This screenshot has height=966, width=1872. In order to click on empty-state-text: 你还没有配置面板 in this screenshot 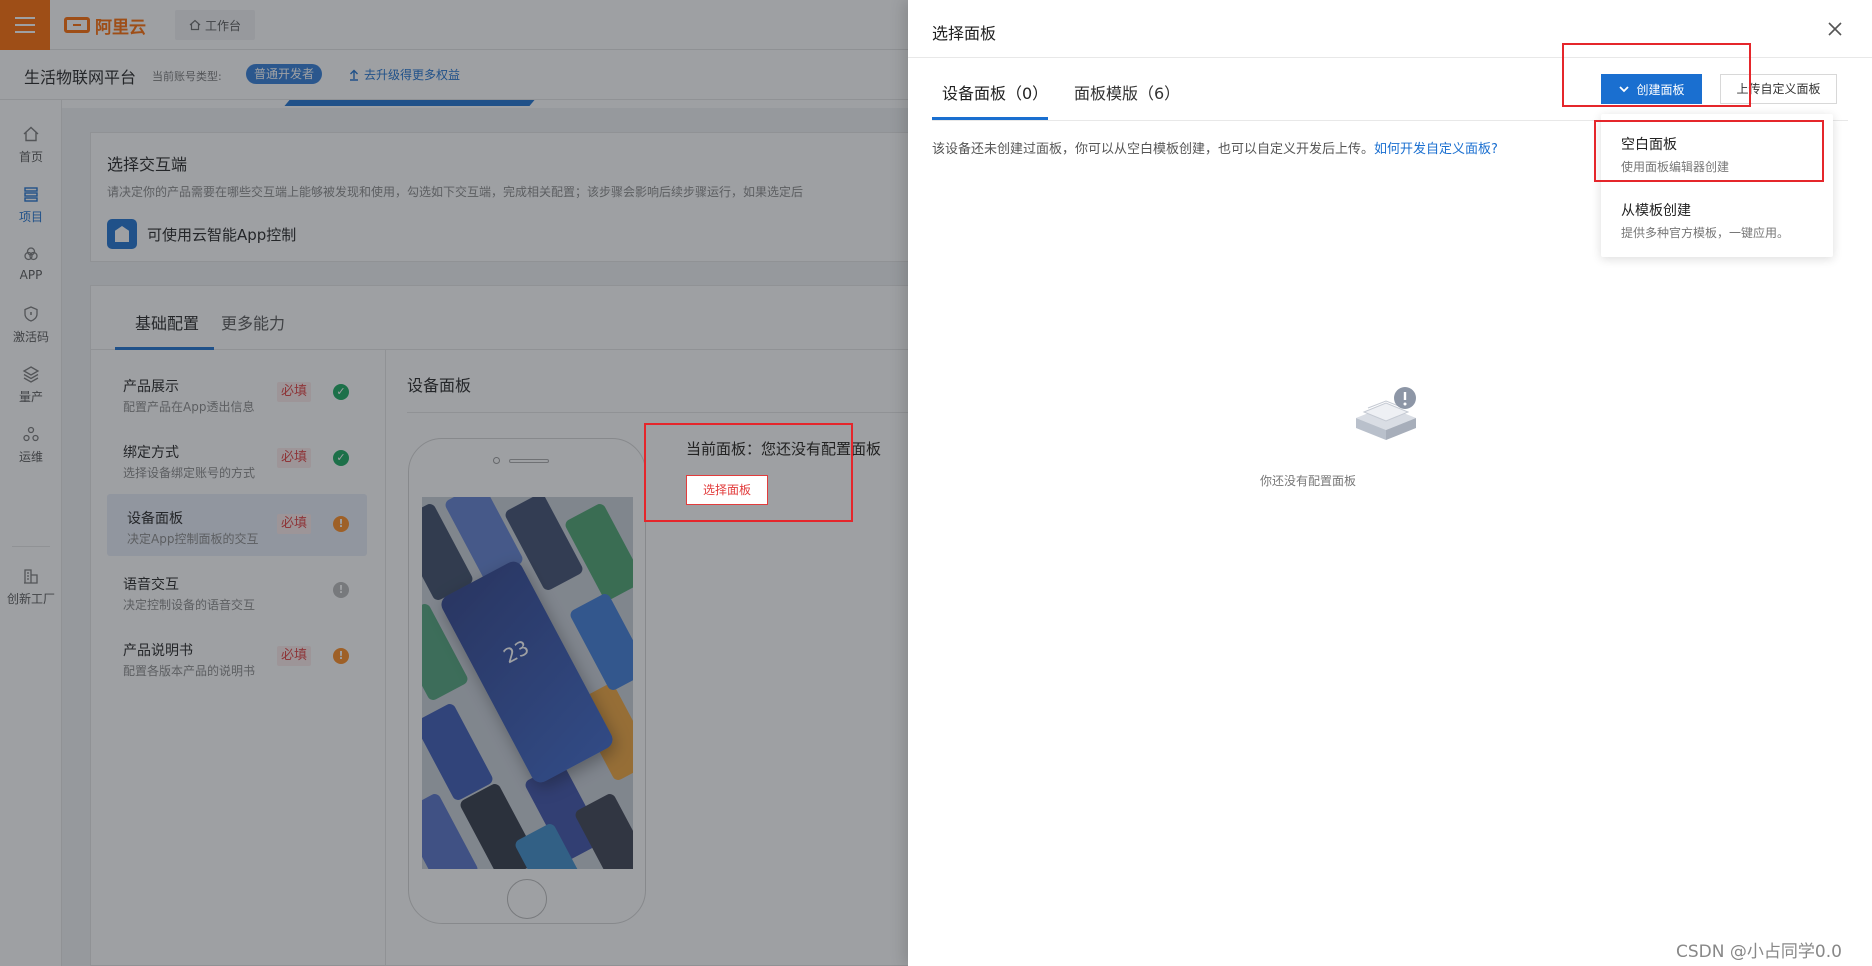, I will do `click(1307, 481)`.